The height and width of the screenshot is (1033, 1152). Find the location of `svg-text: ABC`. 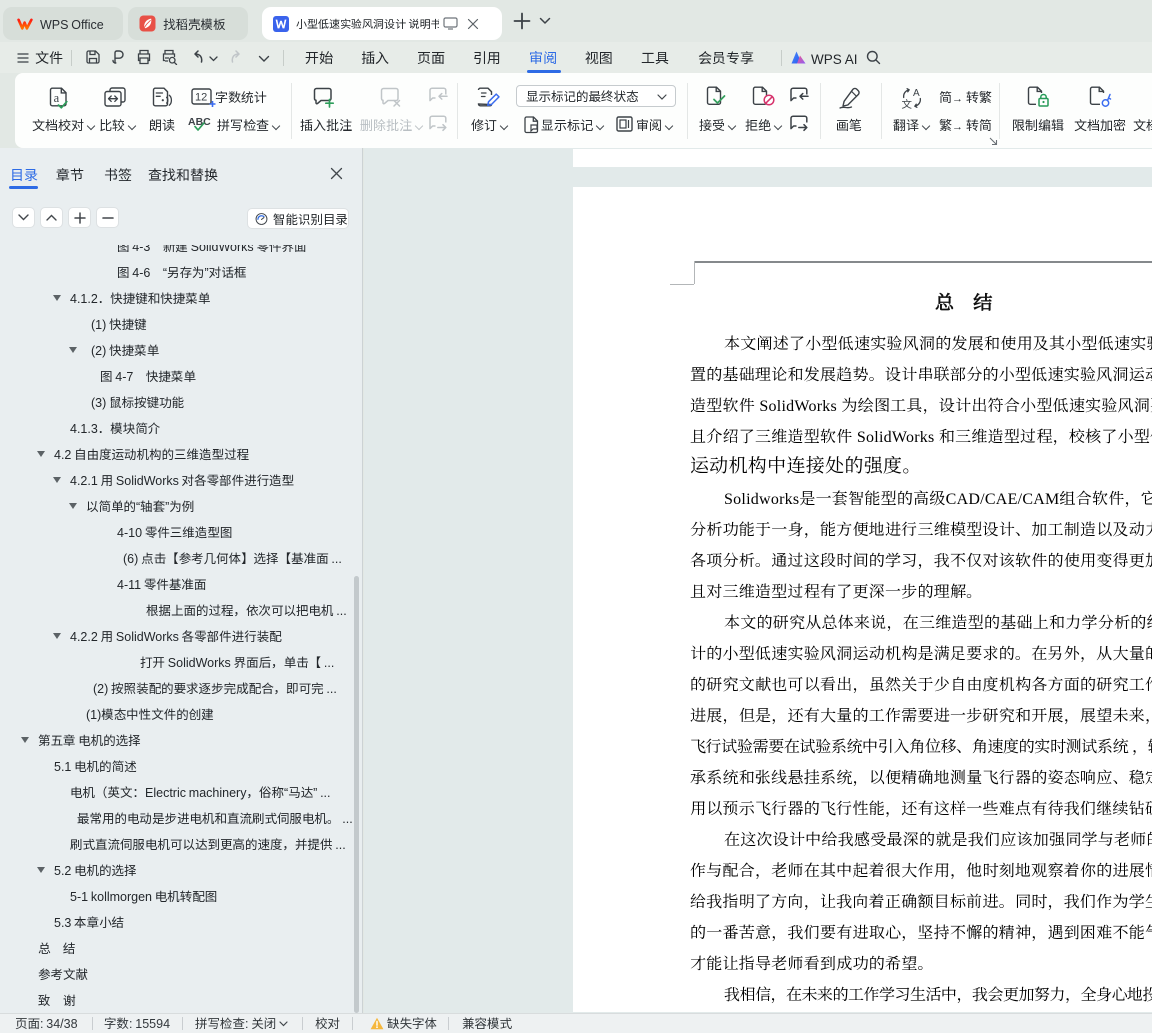

svg-text: ABC is located at coordinates (199, 122).